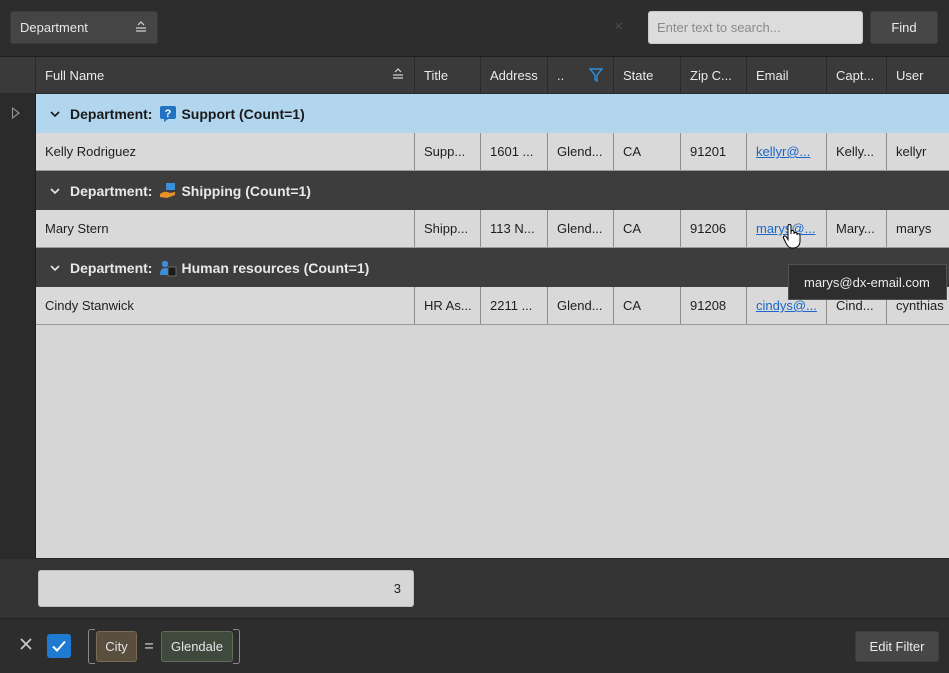 The width and height of the screenshot is (949, 673). What do you see at coordinates (168, 268) in the screenshot?
I see `human-resources-icon` at bounding box center [168, 268].